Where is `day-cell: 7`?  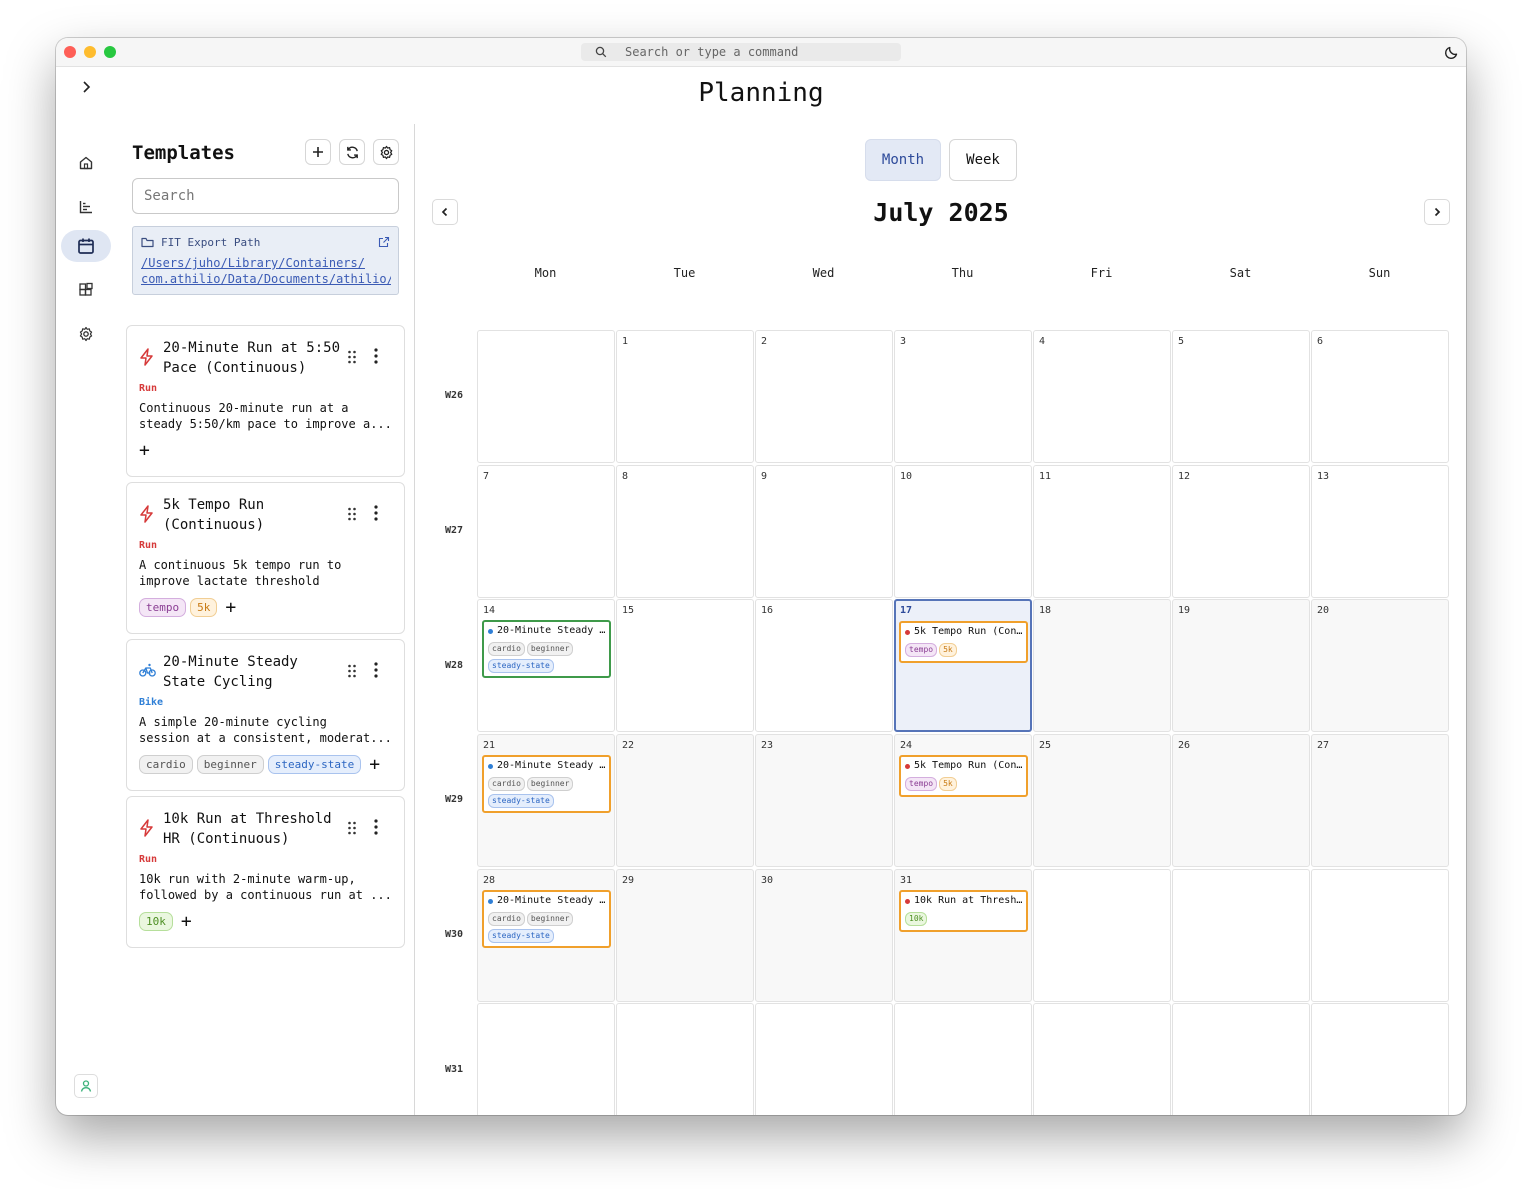 day-cell: 7 is located at coordinates (546, 531).